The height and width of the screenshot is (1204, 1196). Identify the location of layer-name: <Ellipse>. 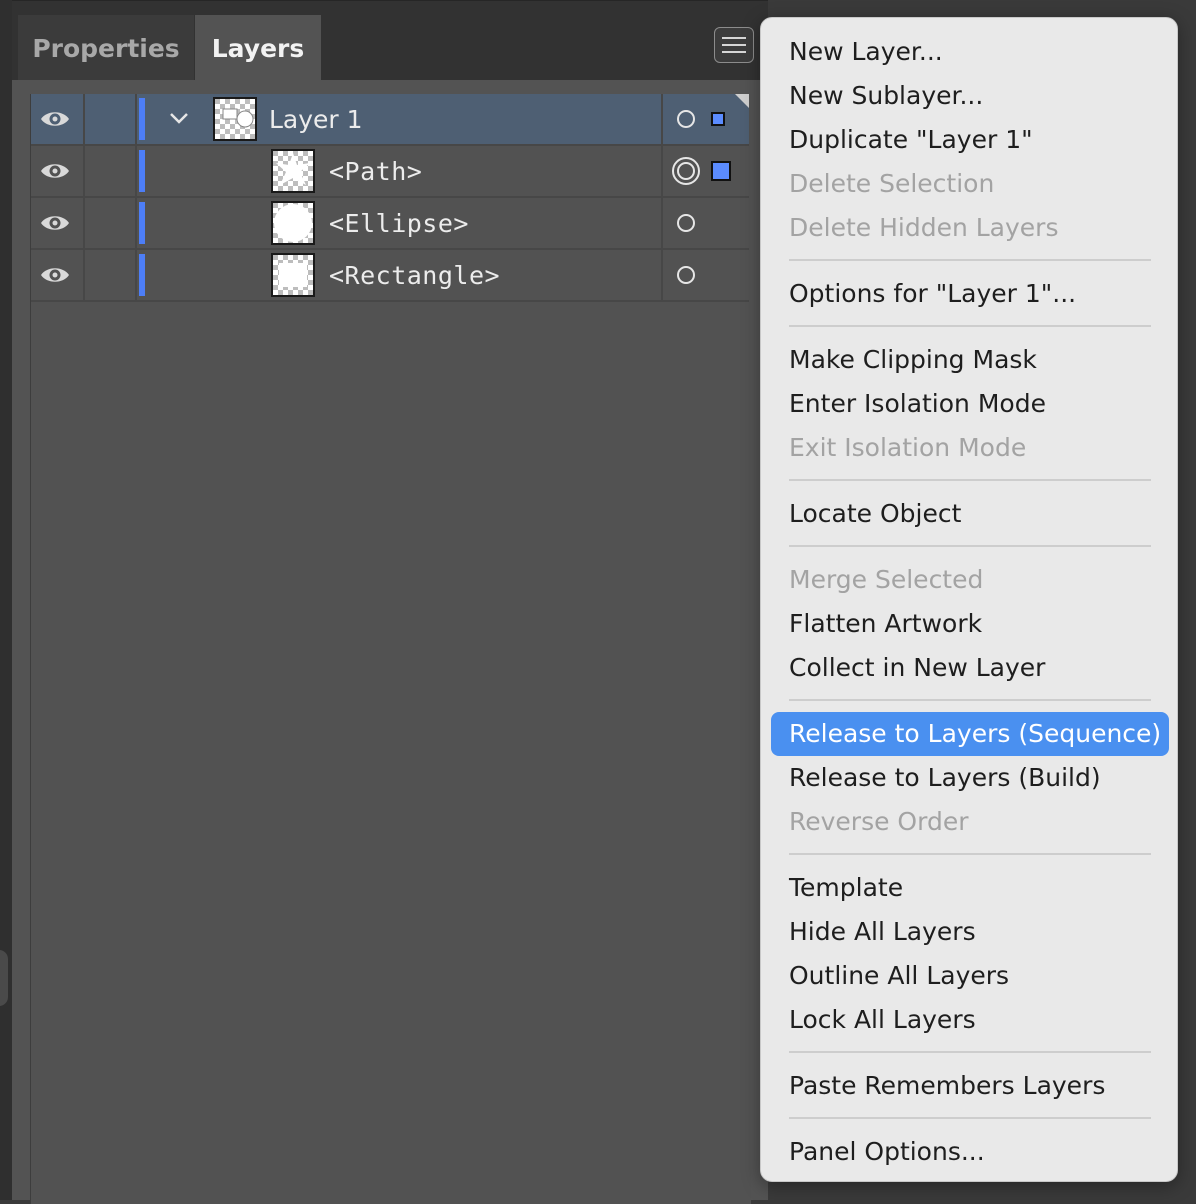
(399, 223).